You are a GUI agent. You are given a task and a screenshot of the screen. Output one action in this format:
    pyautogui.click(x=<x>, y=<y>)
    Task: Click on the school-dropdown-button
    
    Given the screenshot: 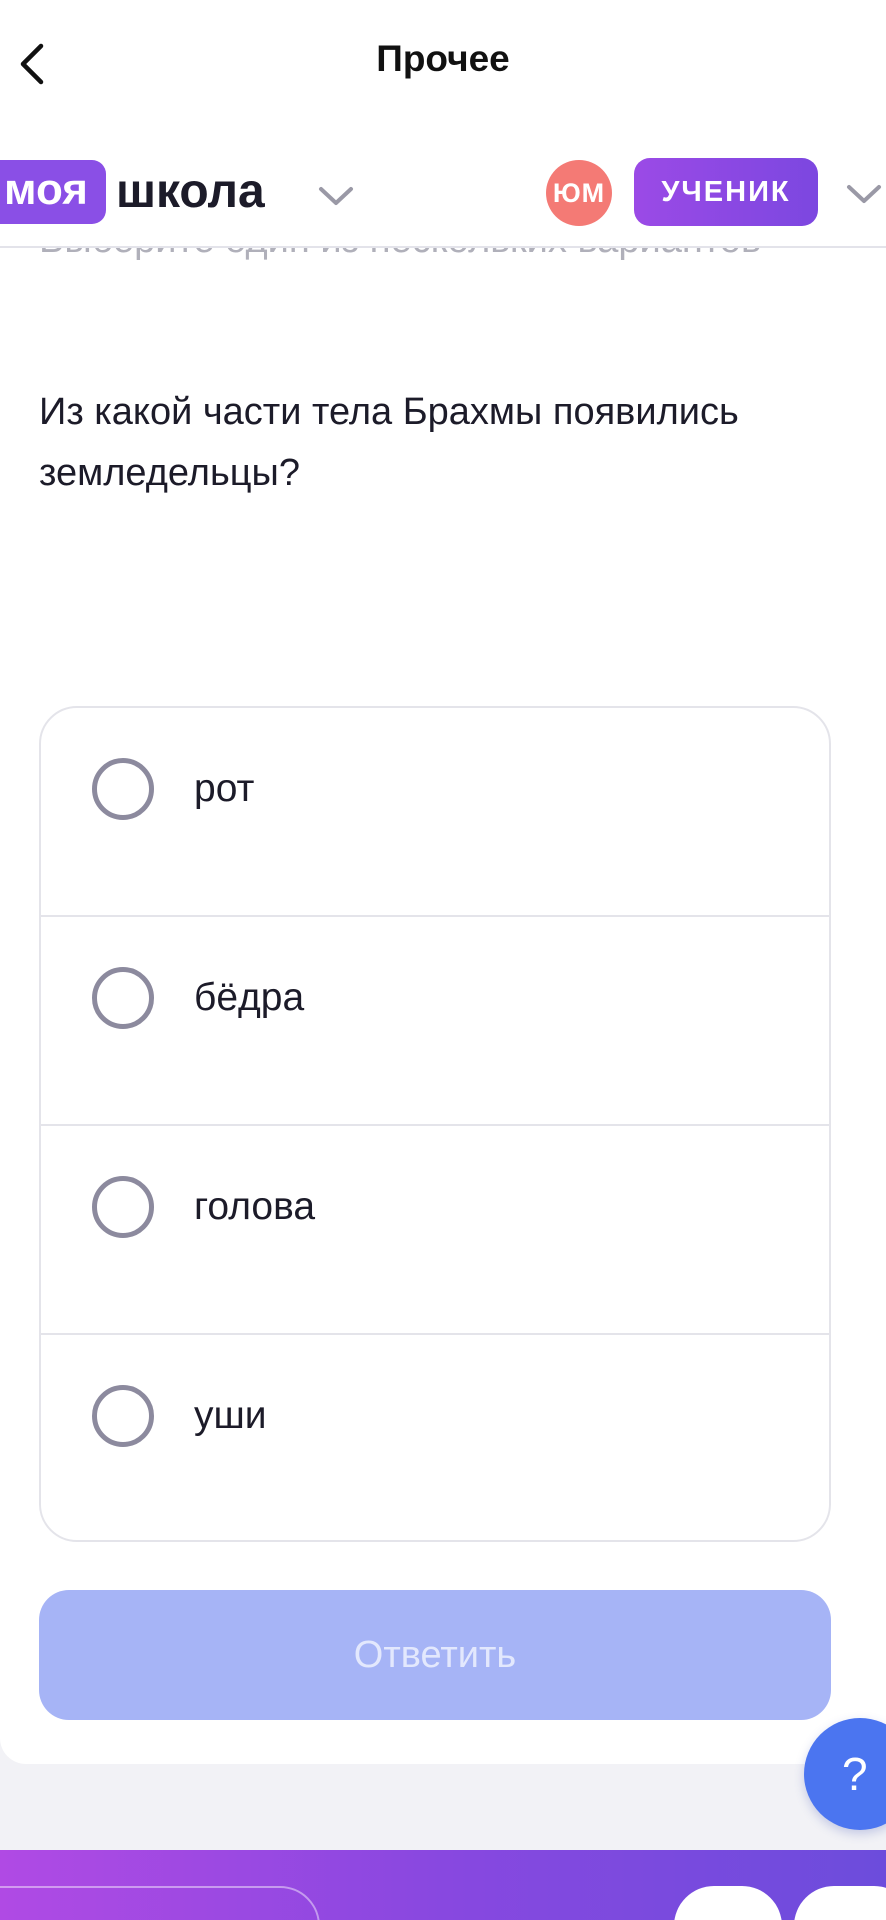 What is the action you would take?
    pyautogui.click(x=336, y=196)
    